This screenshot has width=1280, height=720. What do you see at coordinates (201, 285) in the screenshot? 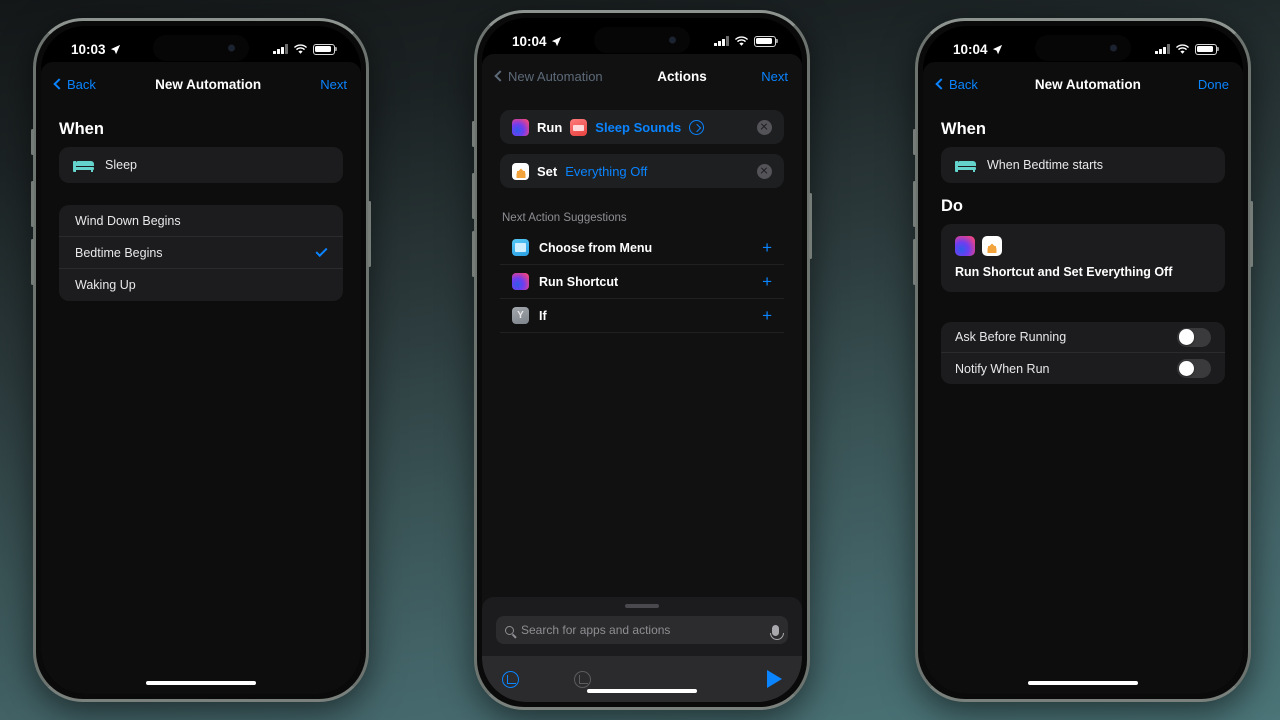
I see `list-item: Waking Up` at bounding box center [201, 285].